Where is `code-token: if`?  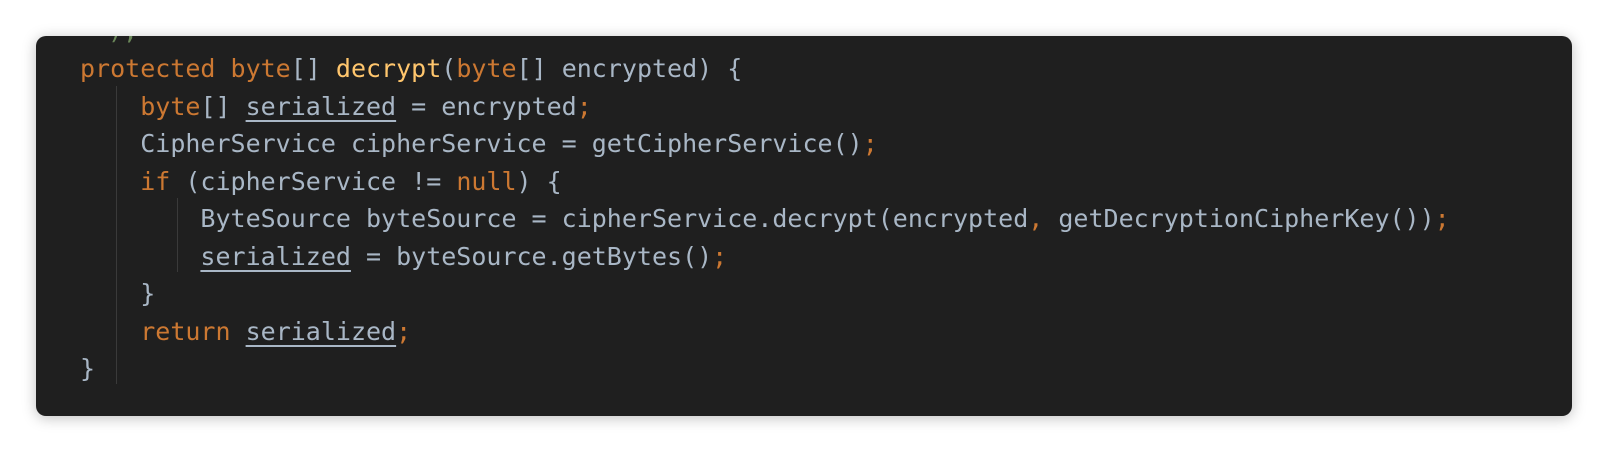 code-token: if is located at coordinates (155, 181).